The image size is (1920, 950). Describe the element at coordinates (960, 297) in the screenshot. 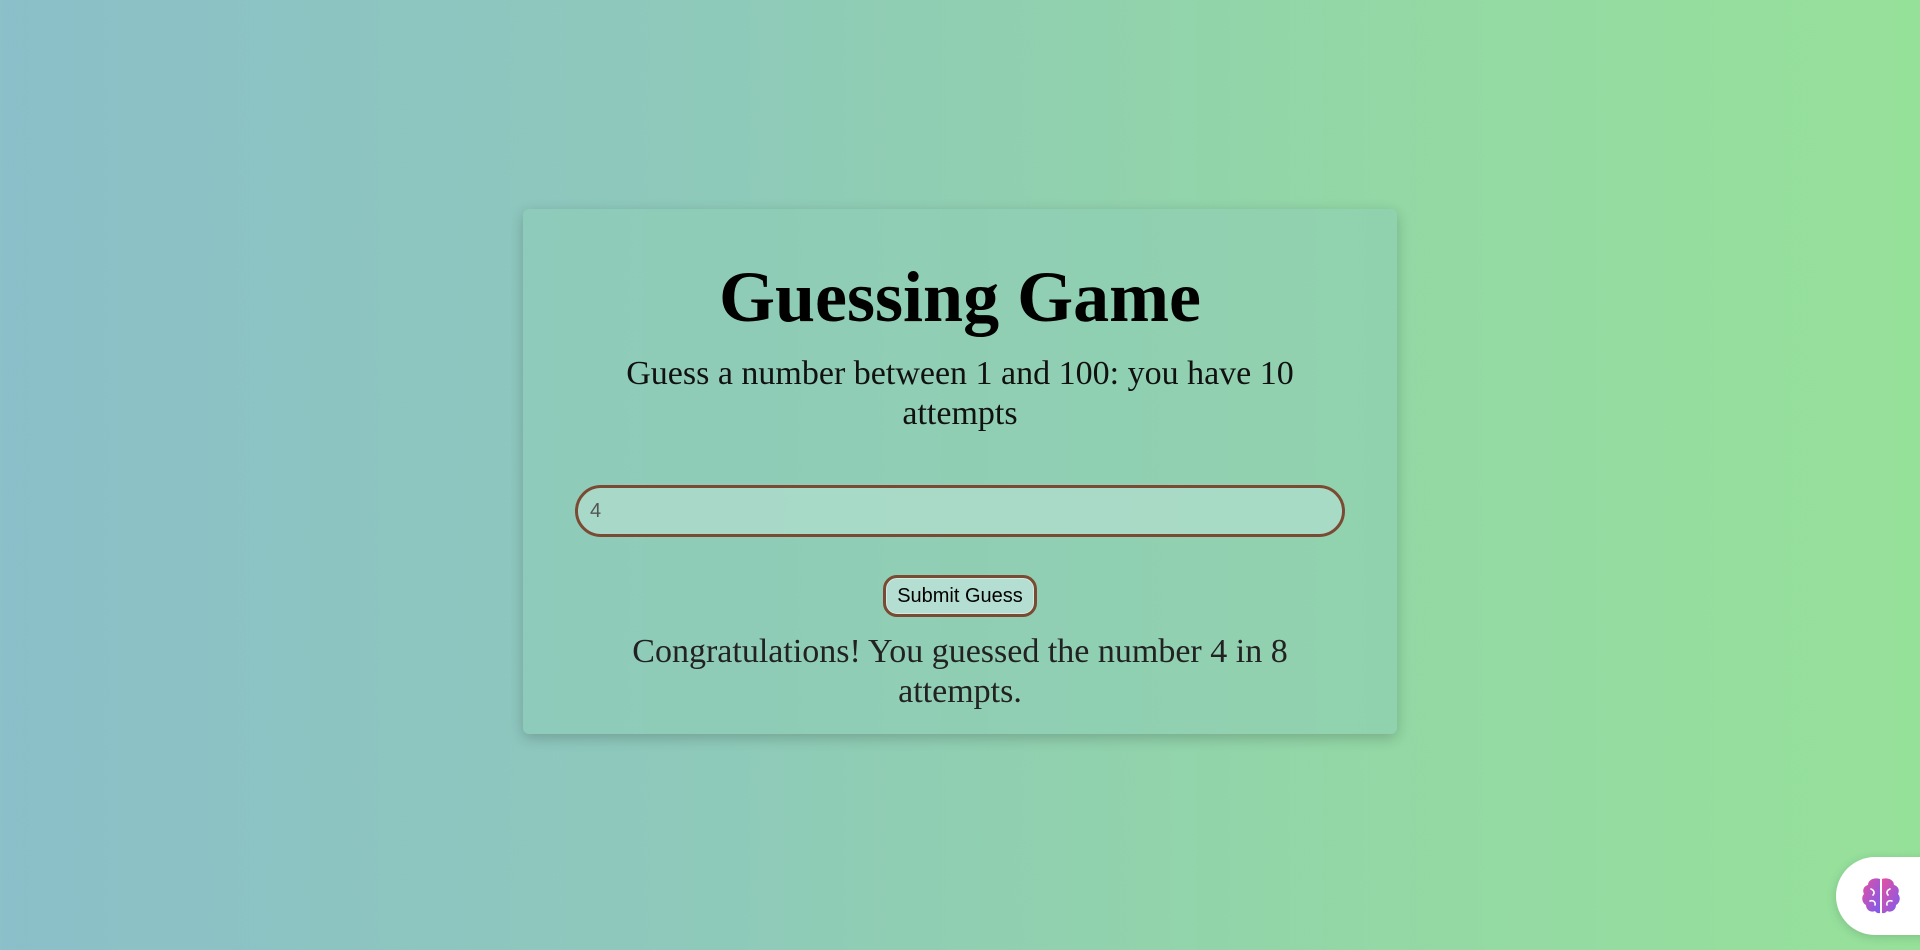

I see `game-title: Guessing Game` at that location.